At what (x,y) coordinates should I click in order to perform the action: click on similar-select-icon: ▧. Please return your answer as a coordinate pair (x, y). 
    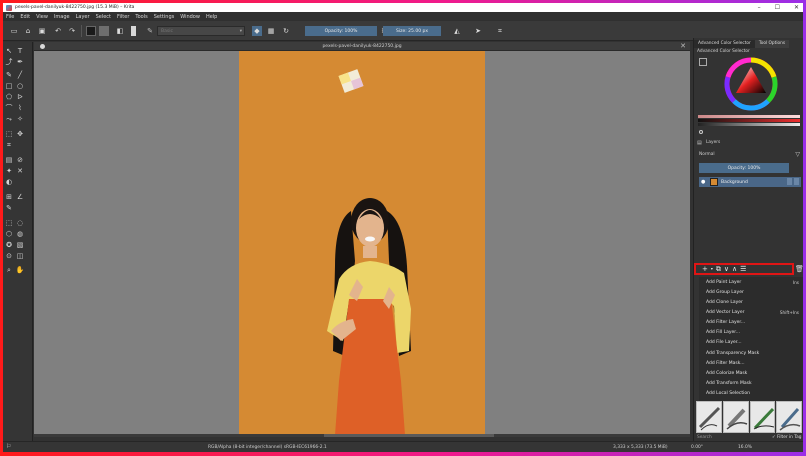
    Looking at the image, I should click on (20, 245).